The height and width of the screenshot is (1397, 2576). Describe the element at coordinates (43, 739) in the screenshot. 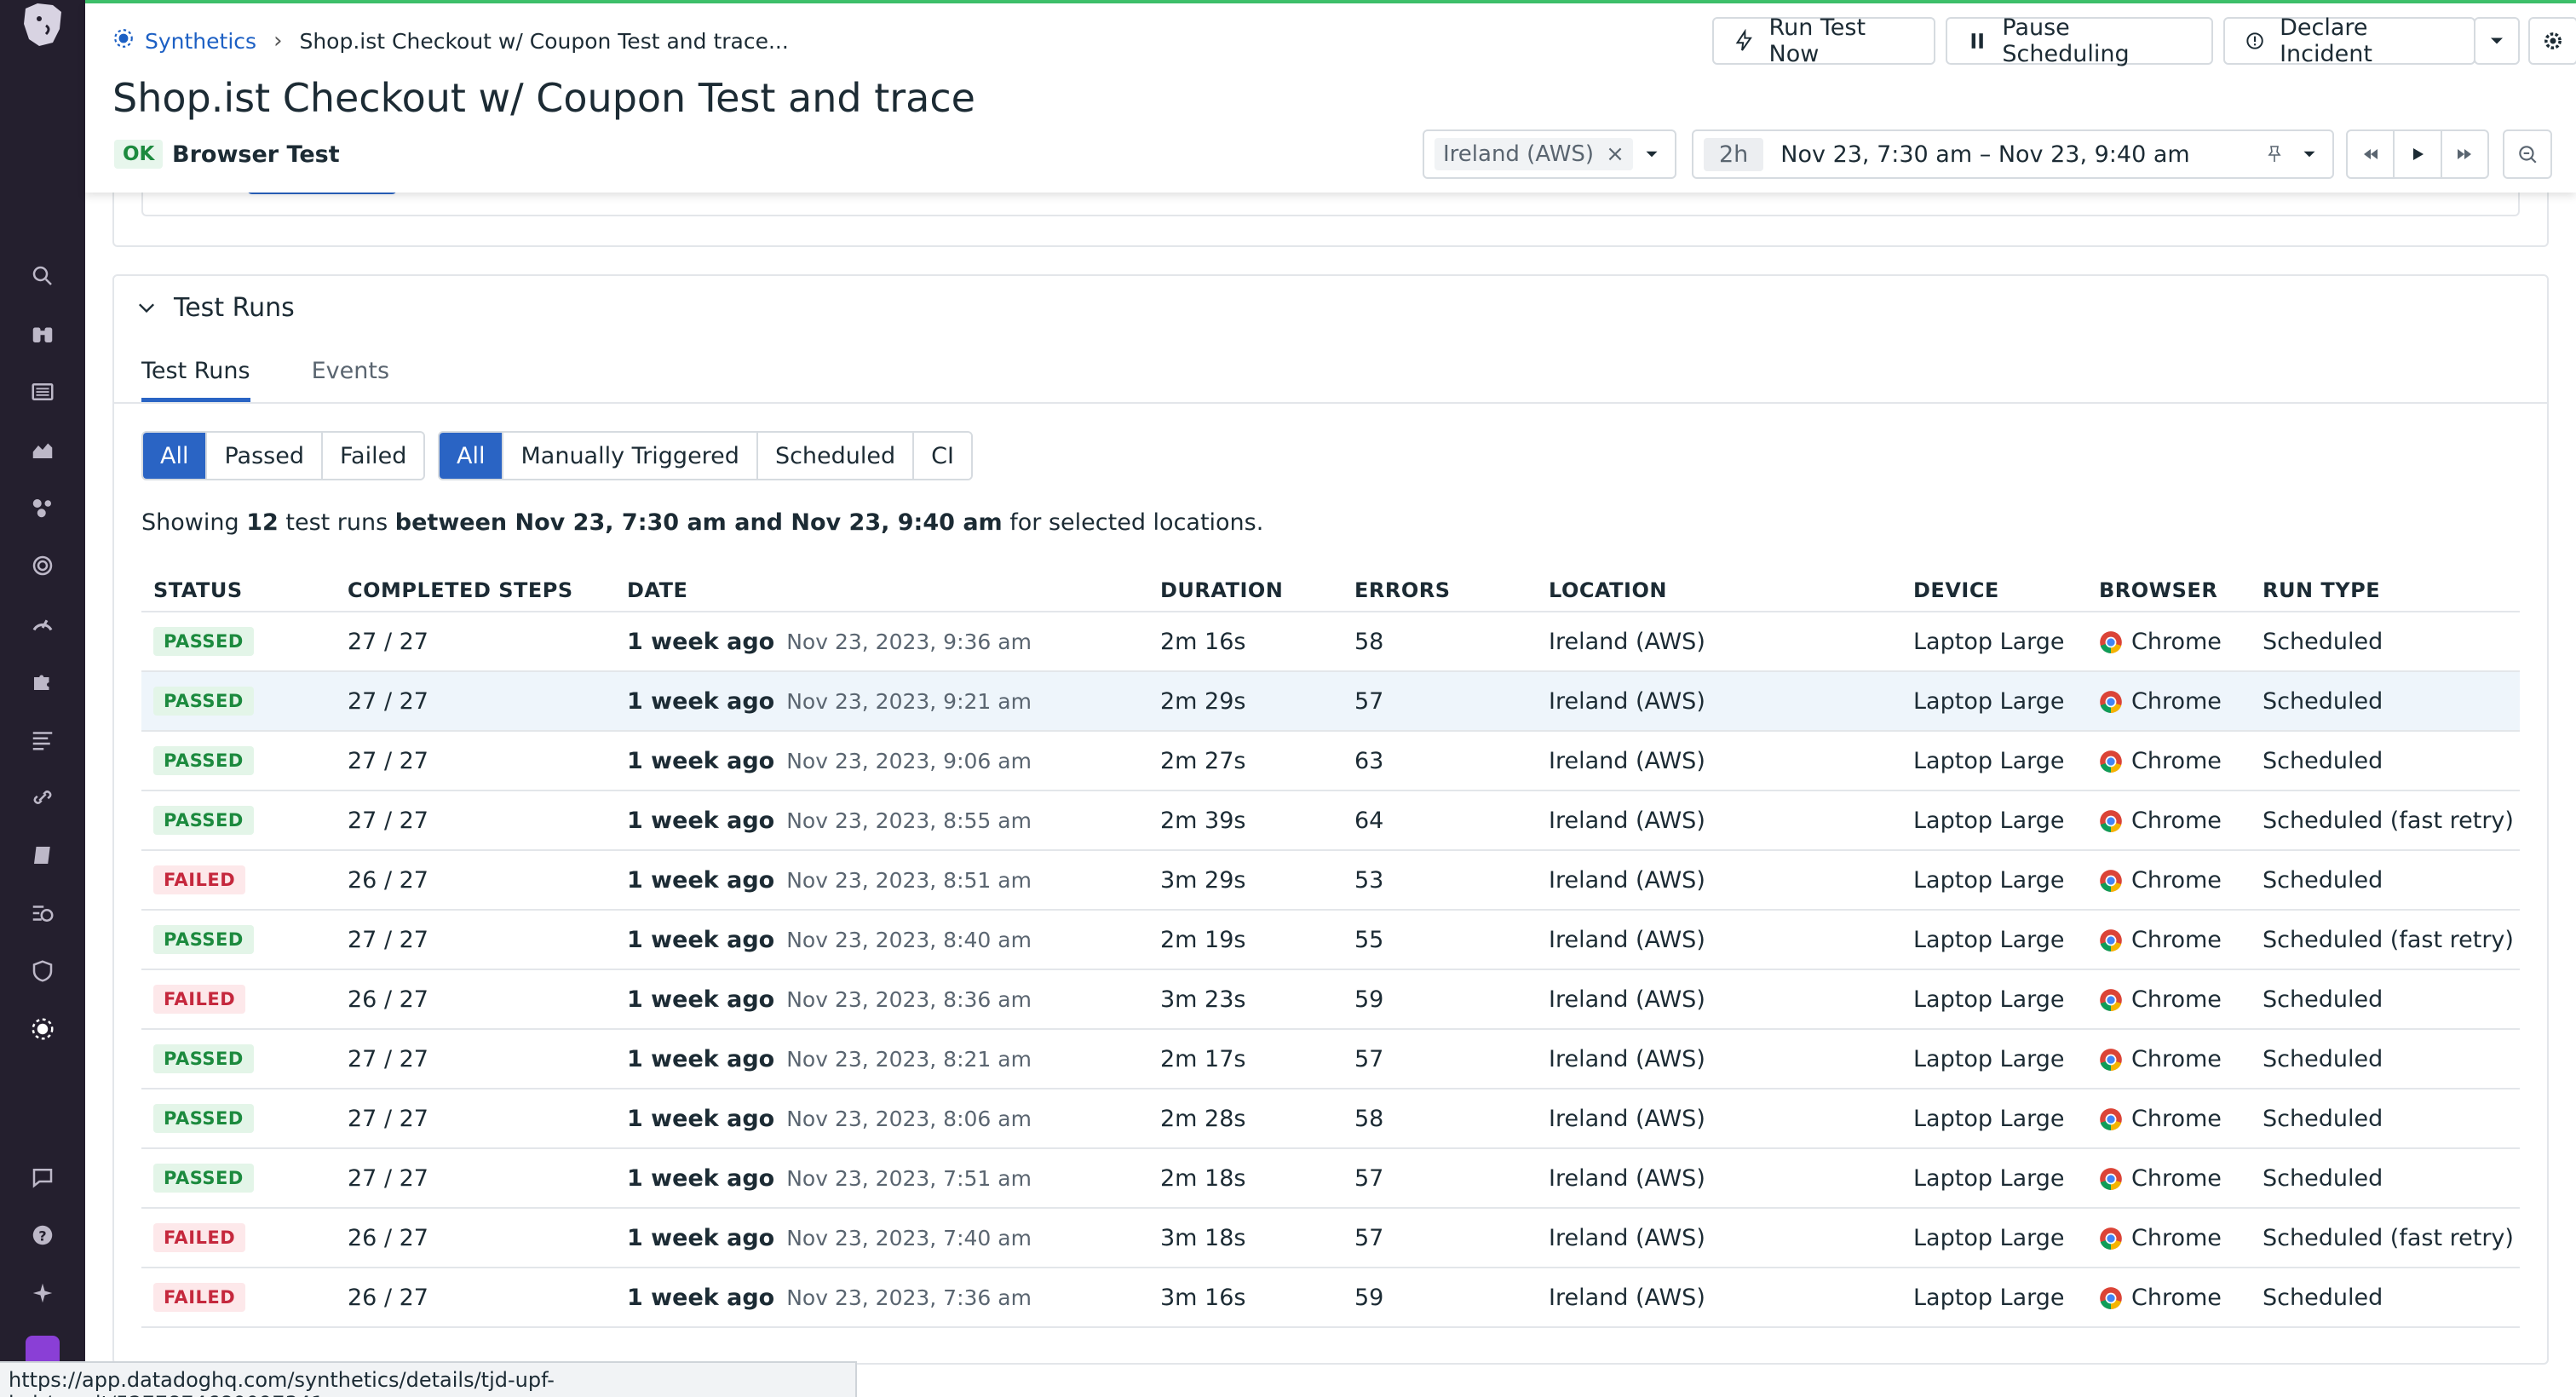

I see `list-icon` at that location.